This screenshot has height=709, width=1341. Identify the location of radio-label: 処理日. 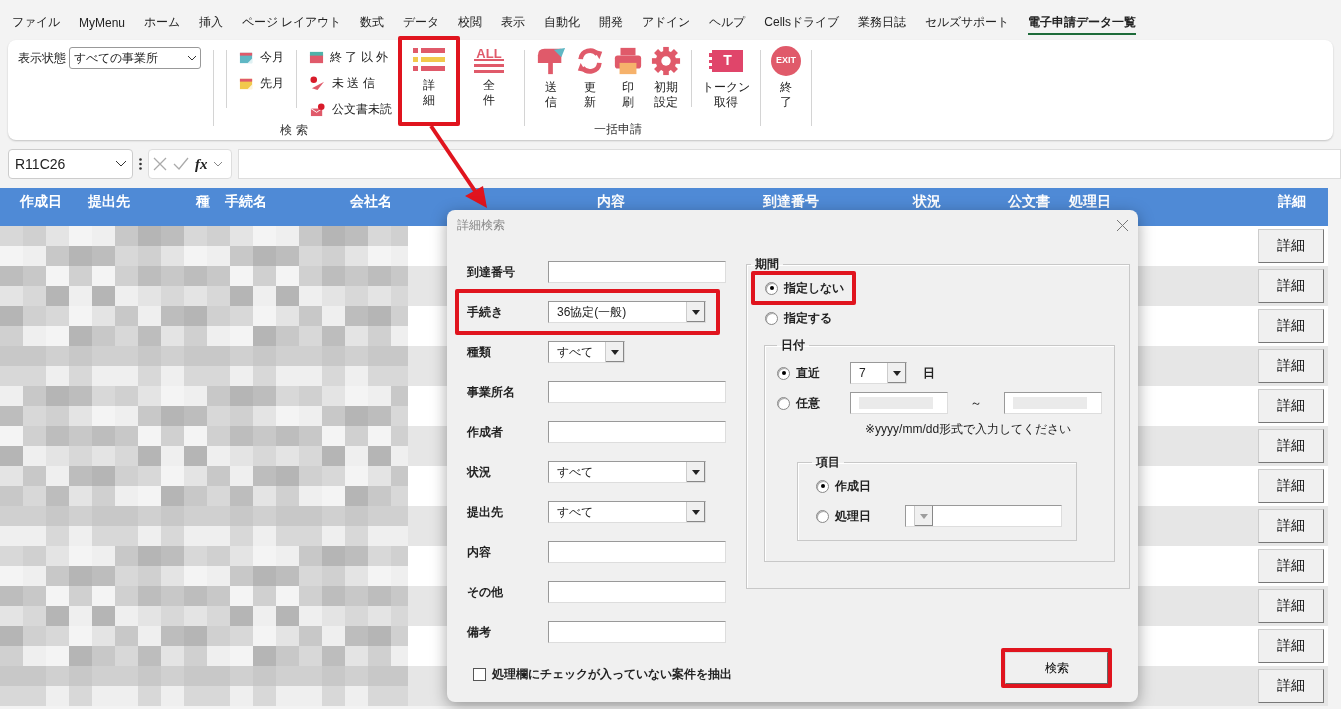
(853, 516).